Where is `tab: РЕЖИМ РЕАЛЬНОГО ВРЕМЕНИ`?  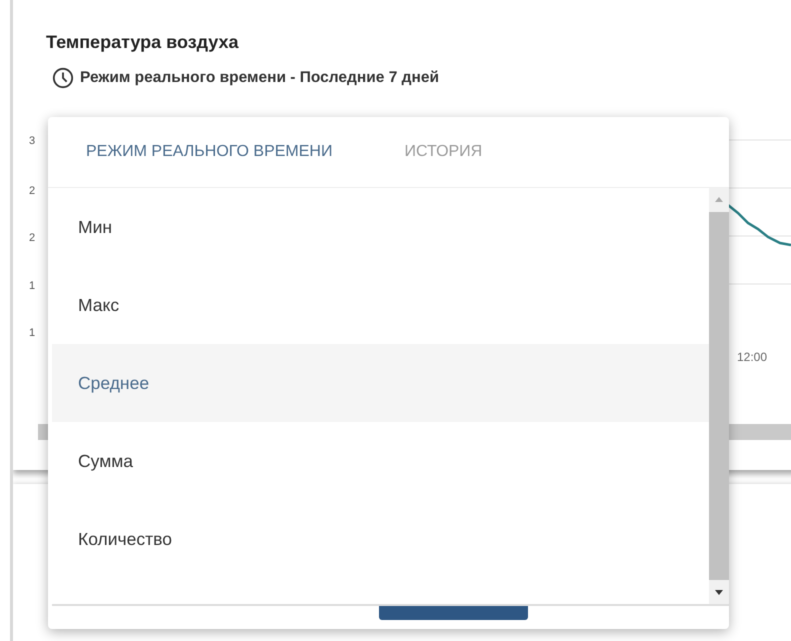 tab: РЕЖИМ РЕАЛЬНОГО ВРЕМЕНИ is located at coordinates (209, 152).